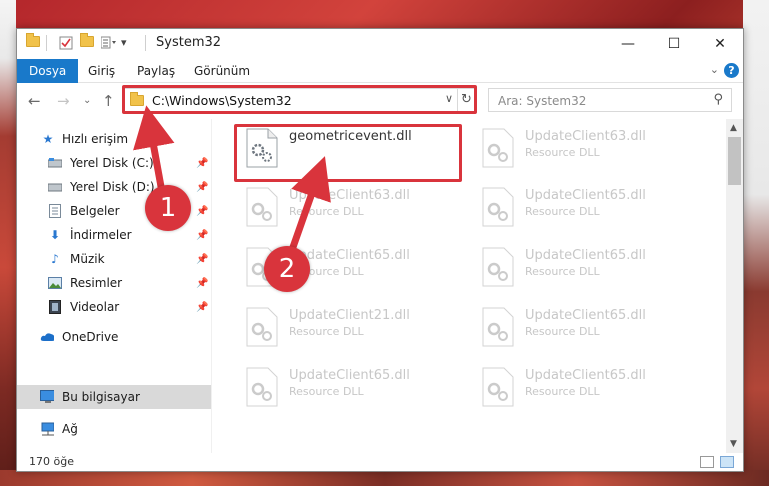 Image resolution: width=769 pixels, height=486 pixels. I want to click on maximize-button: ☐, so click(674, 44).